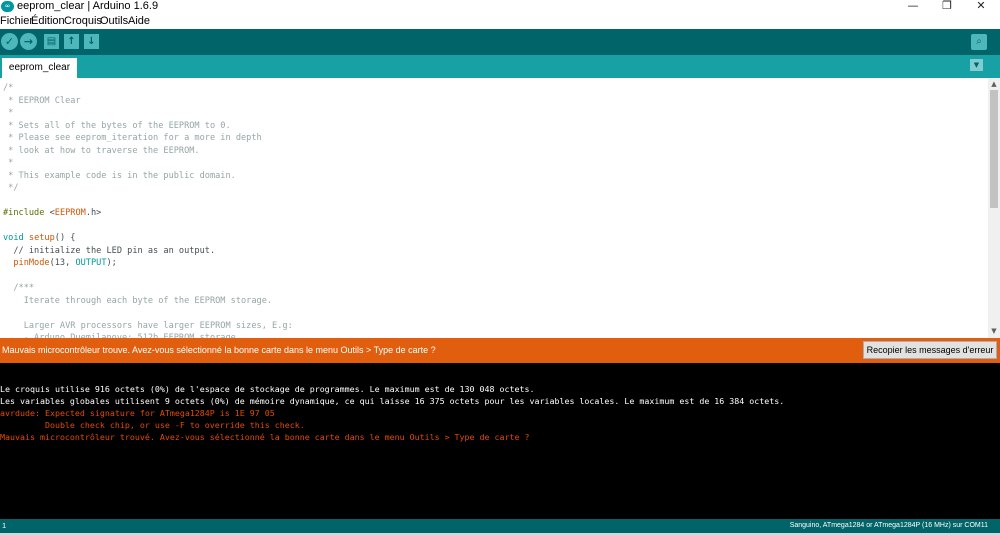 This screenshot has width=1000, height=536. I want to click on tab-strip: eeprom_clear, so click(500, 66).